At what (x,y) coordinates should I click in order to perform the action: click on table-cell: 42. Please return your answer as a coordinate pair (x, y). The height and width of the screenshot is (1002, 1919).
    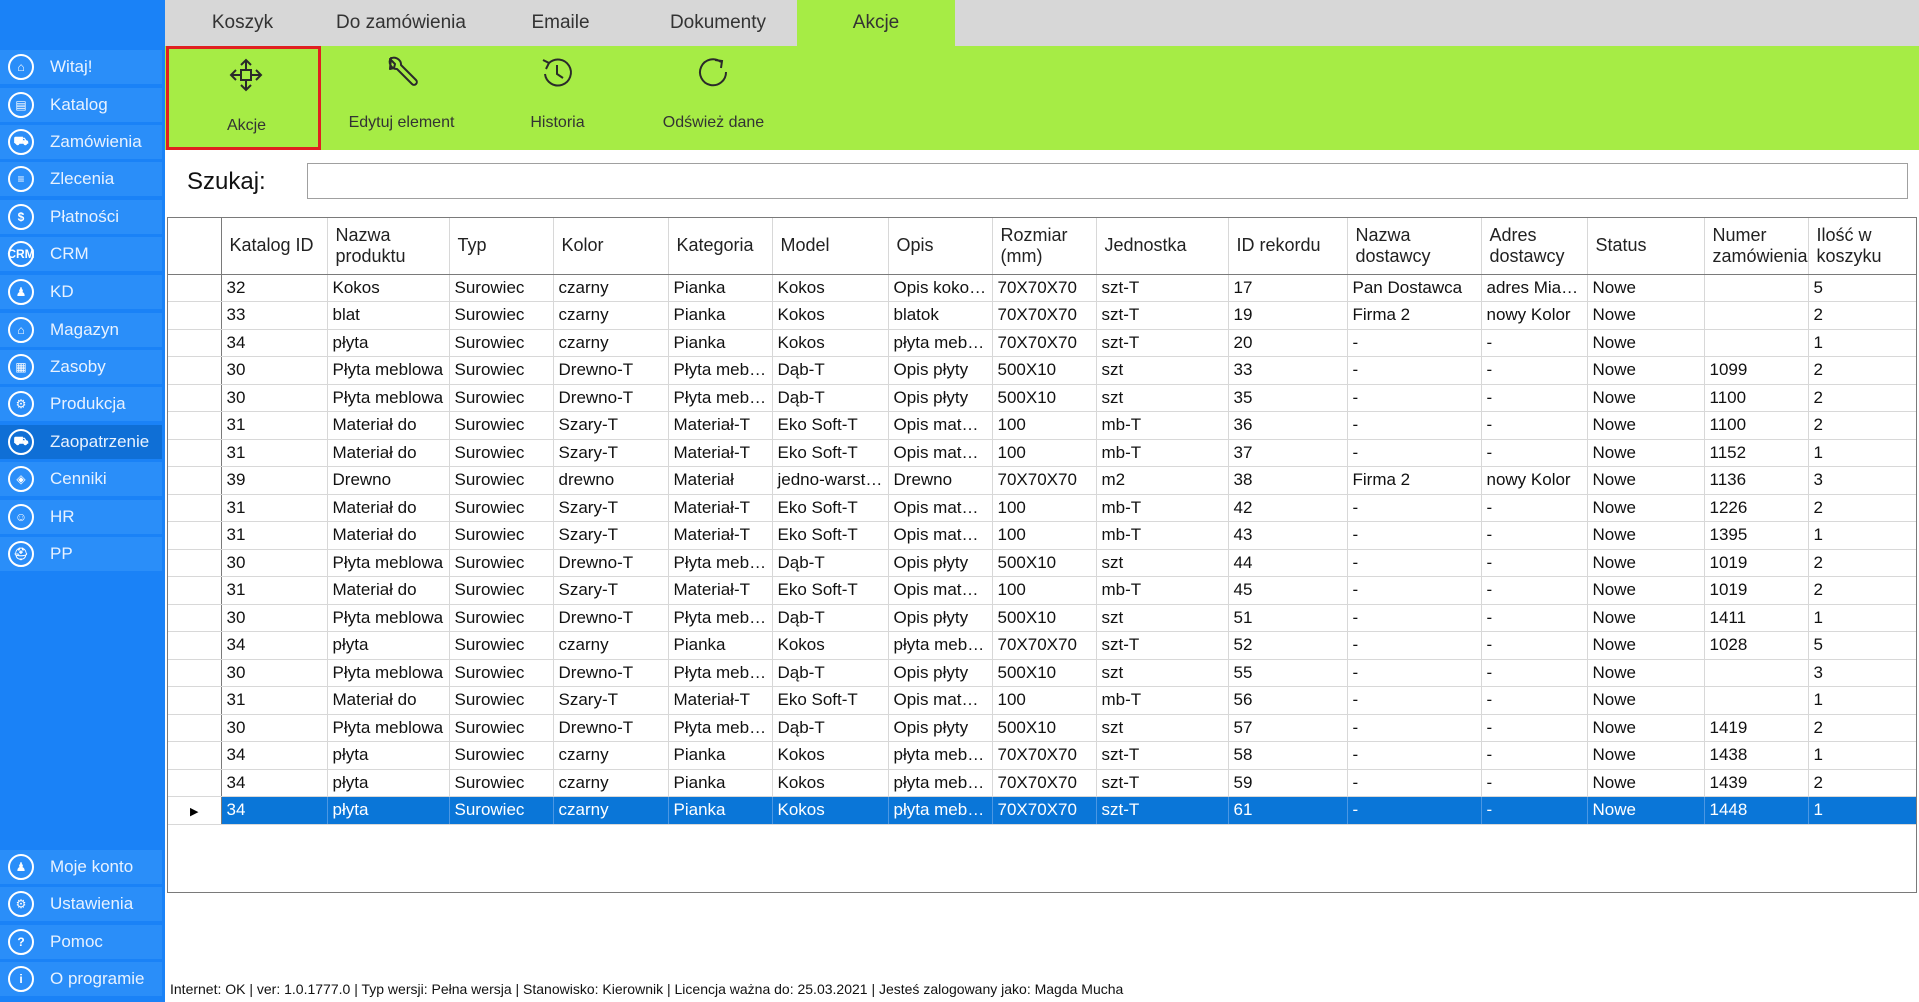
    Looking at the image, I should click on (1288, 508).